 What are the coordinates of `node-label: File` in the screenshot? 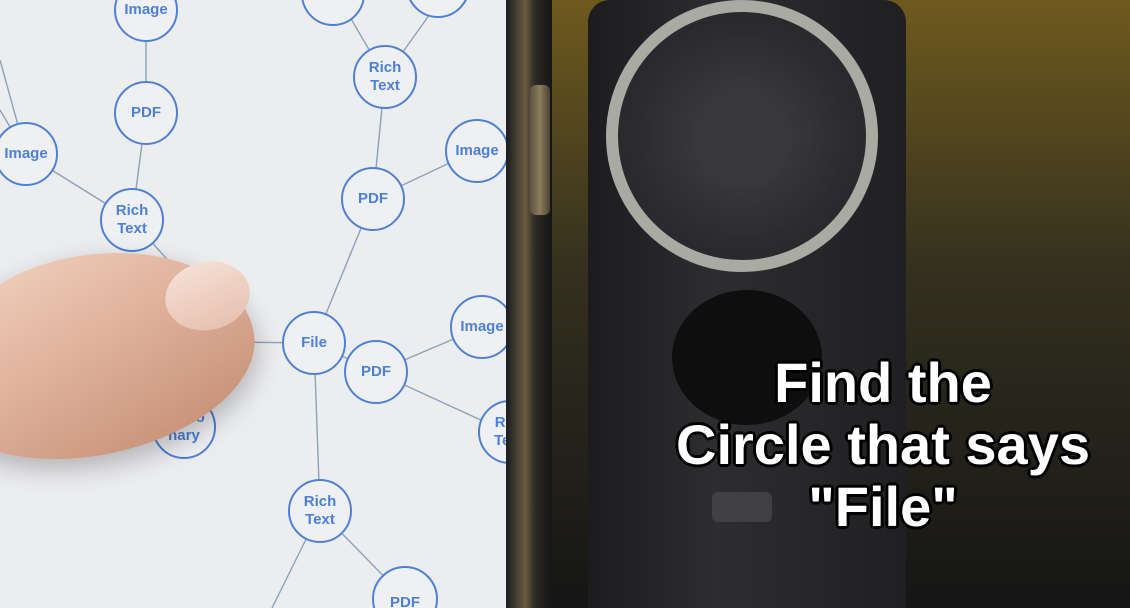 It's located at (314, 342).